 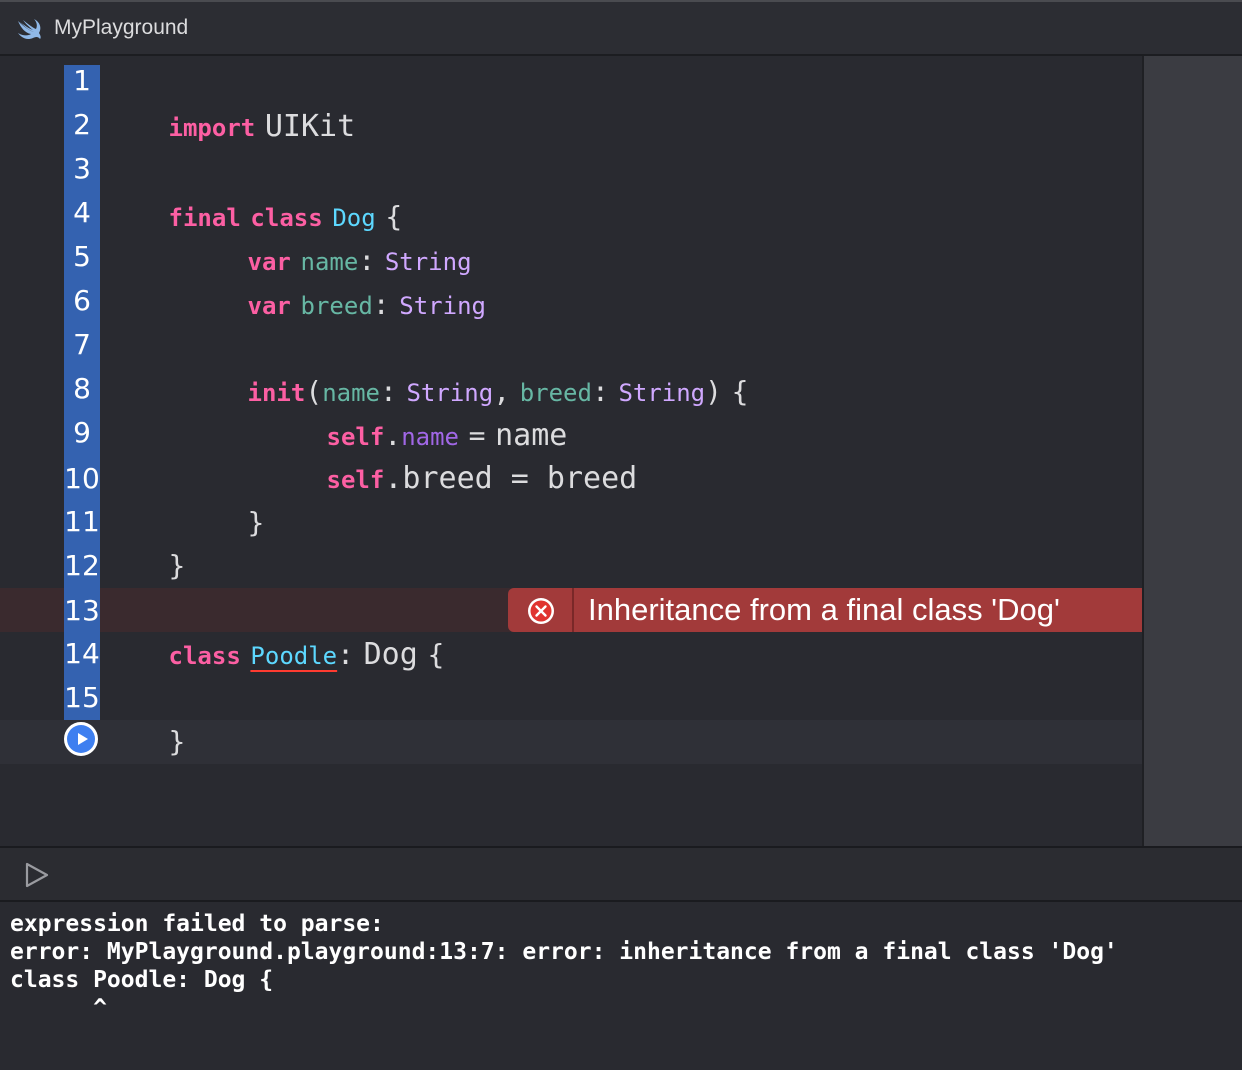 I want to click on code-line-15: }, so click(x=158, y=717).